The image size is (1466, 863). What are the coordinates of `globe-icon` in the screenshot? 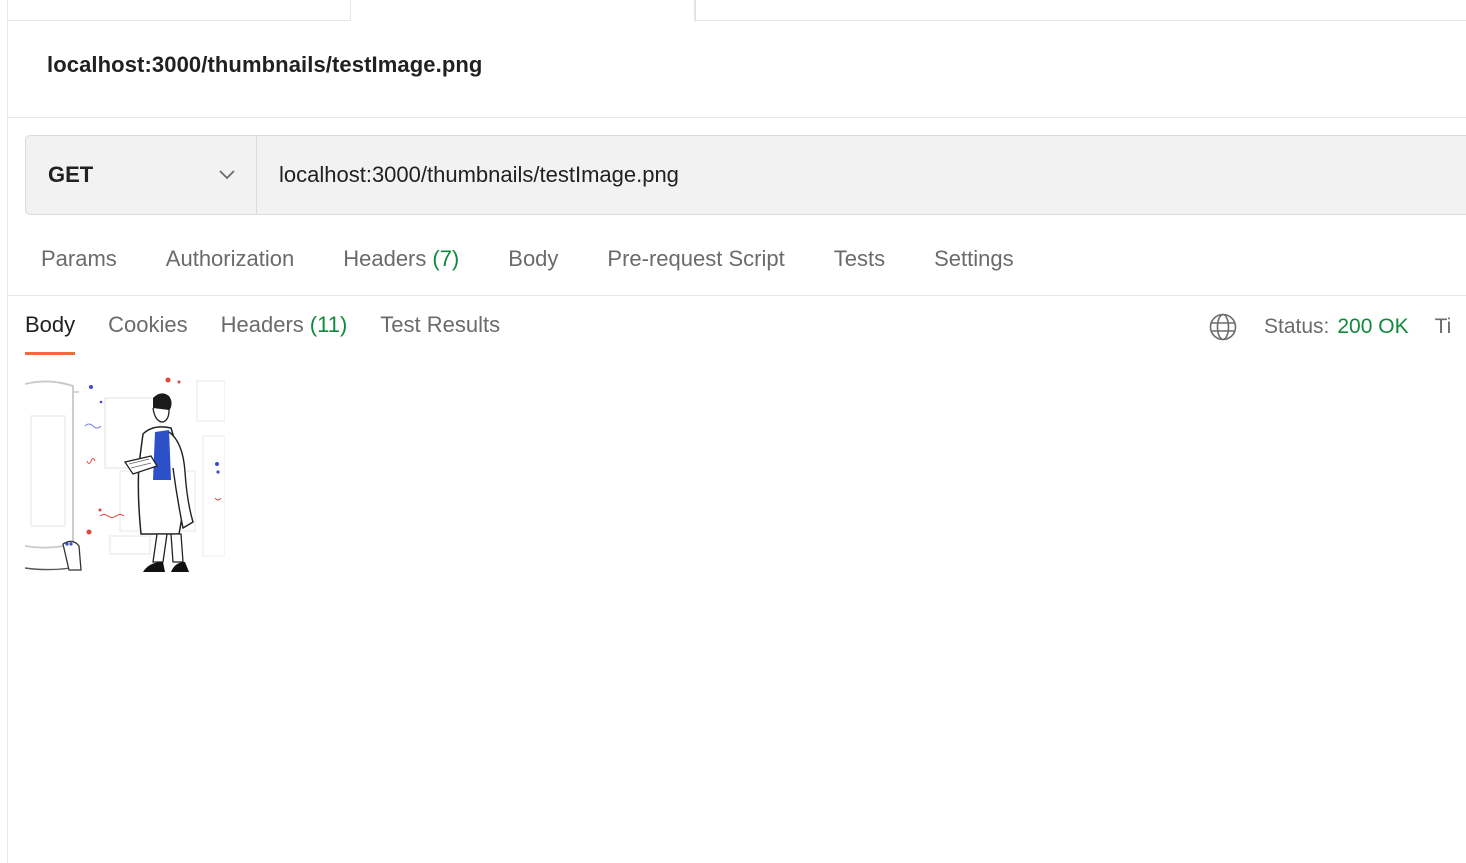 It's located at (1223, 327).